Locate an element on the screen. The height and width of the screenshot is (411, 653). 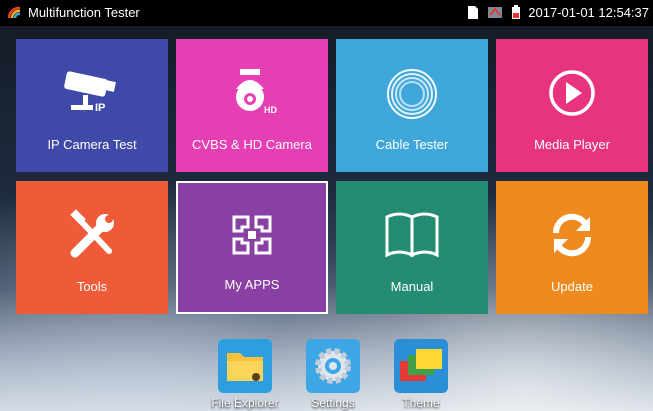
tile-manual: Manual is located at coordinates (412, 247).